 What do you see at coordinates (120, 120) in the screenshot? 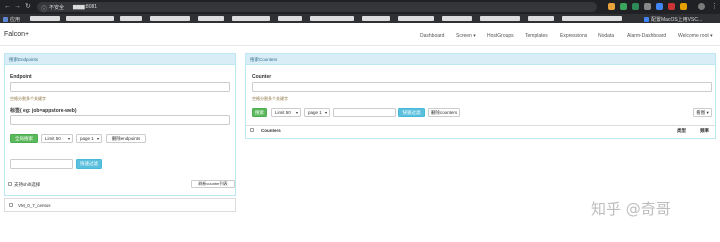
I see `tag-input` at bounding box center [120, 120].